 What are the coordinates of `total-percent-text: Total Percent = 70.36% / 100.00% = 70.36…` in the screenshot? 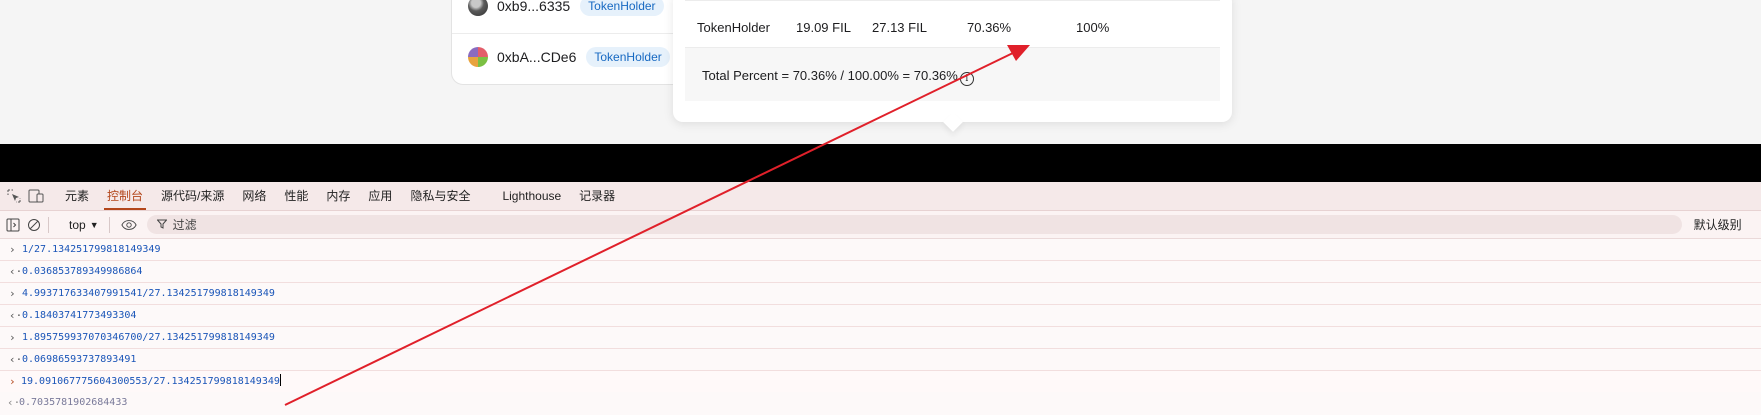 It's located at (830, 75).